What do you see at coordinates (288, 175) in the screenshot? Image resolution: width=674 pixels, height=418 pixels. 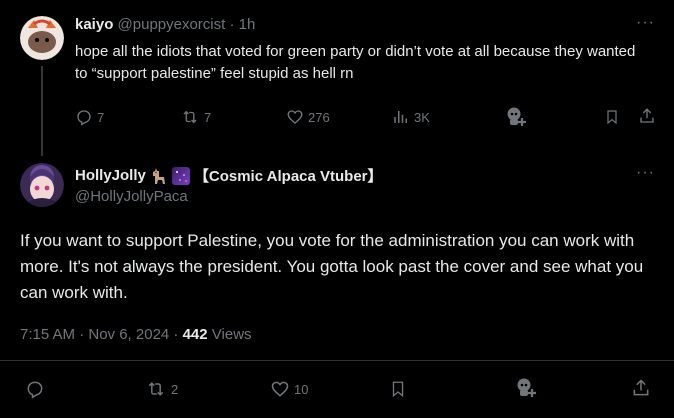 I see `display-name-suffix: 【Cosmic Alpaca Vtuber】` at bounding box center [288, 175].